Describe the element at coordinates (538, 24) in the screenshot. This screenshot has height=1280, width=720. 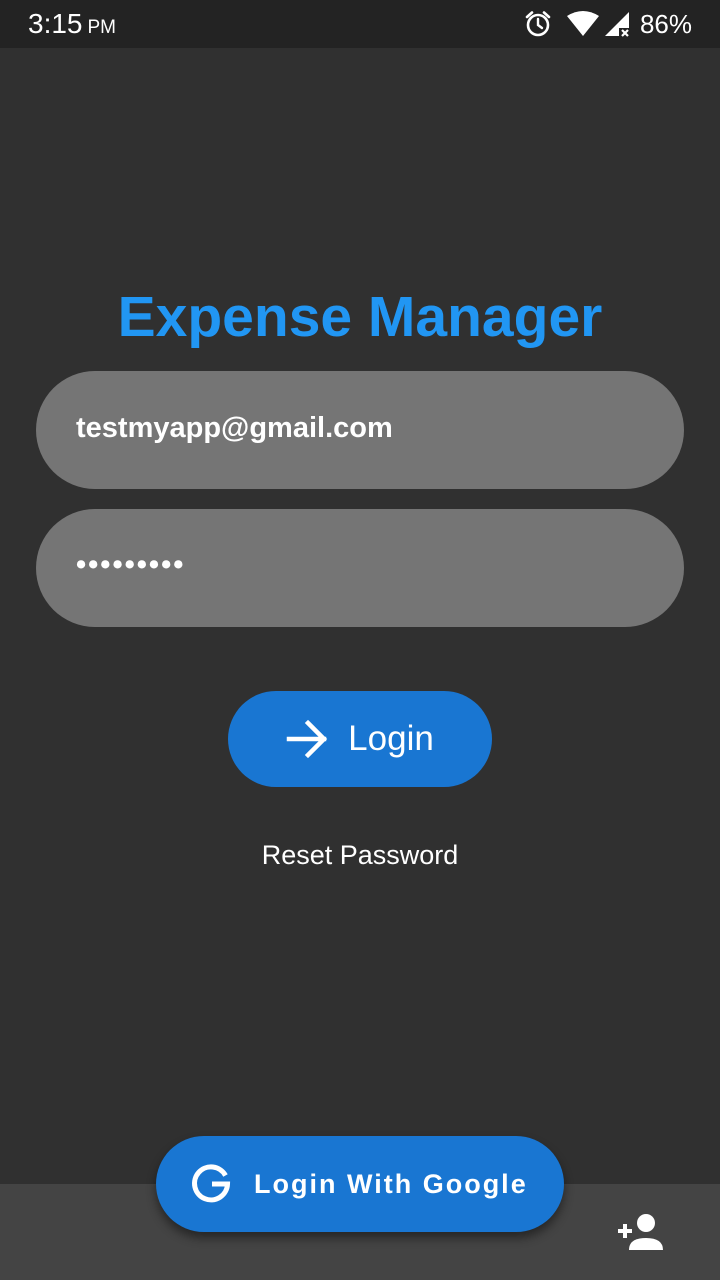
I see `alarm-icon` at that location.